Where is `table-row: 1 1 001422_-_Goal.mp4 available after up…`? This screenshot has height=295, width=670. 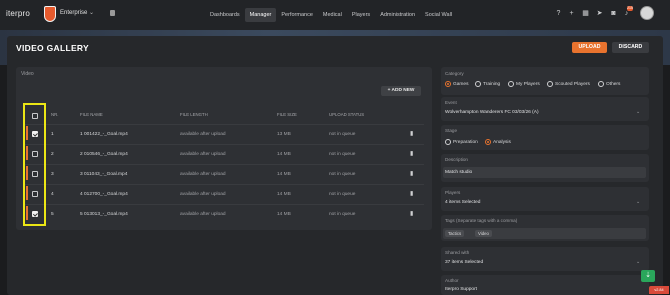 table-row: 1 1 001422_-_Goal.mp4 available after up… is located at coordinates (224, 133).